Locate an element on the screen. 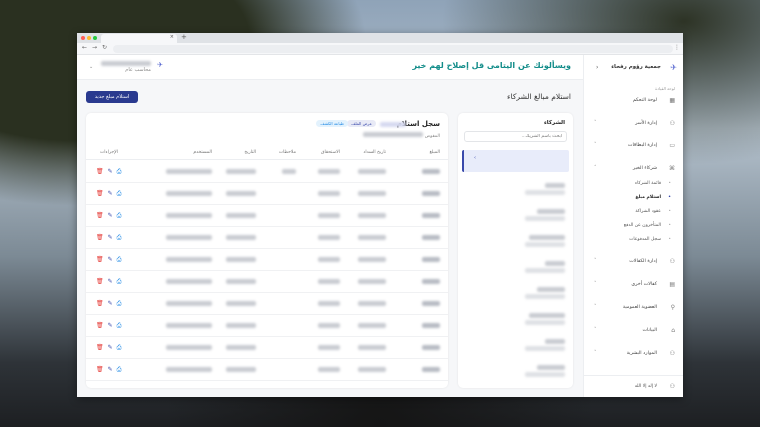 This screenshot has height=427, width=760. tab-bar: × + is located at coordinates (380, 38).